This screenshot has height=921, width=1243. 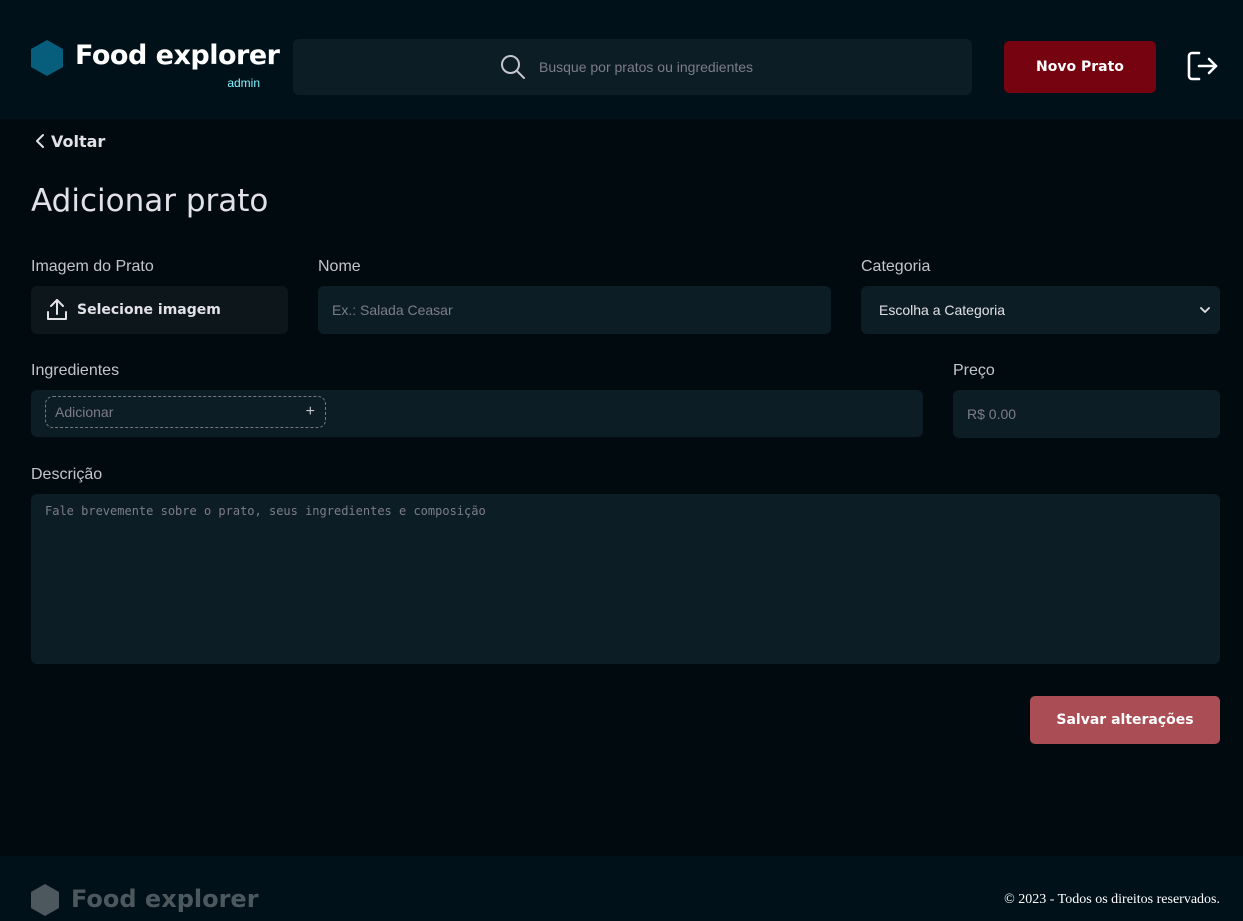 What do you see at coordinates (67, 474) in the screenshot?
I see `description-label: Descrição` at bounding box center [67, 474].